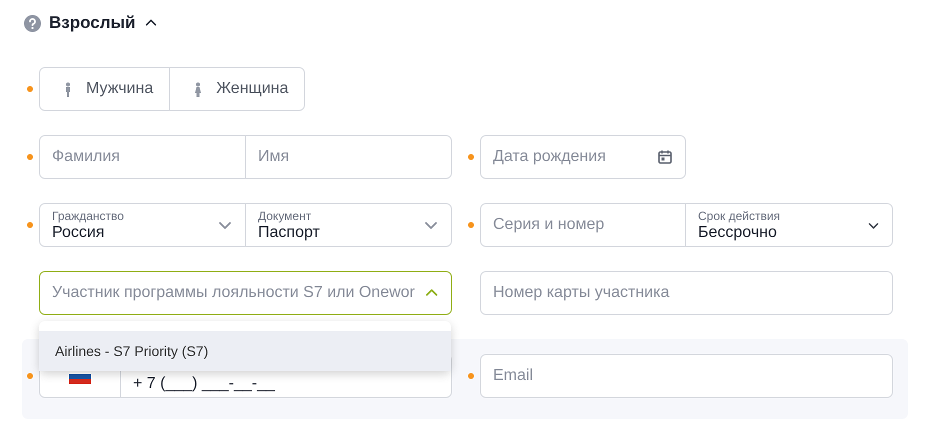  I want to click on name-field: Имя, so click(348, 157).